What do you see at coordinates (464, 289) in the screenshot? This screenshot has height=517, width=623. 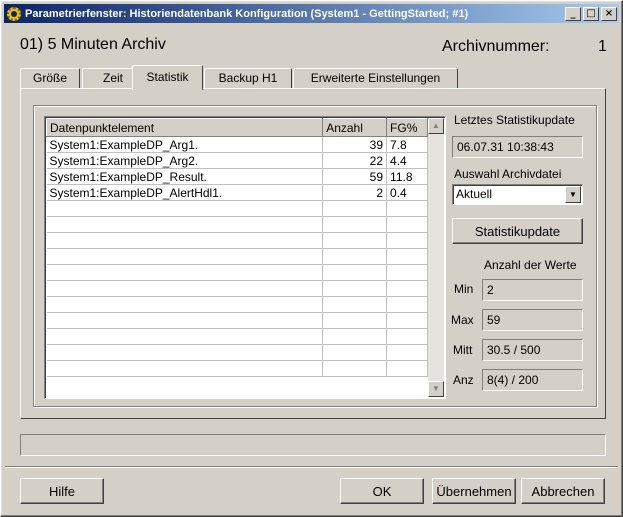 I see `min-label: Min` at bounding box center [464, 289].